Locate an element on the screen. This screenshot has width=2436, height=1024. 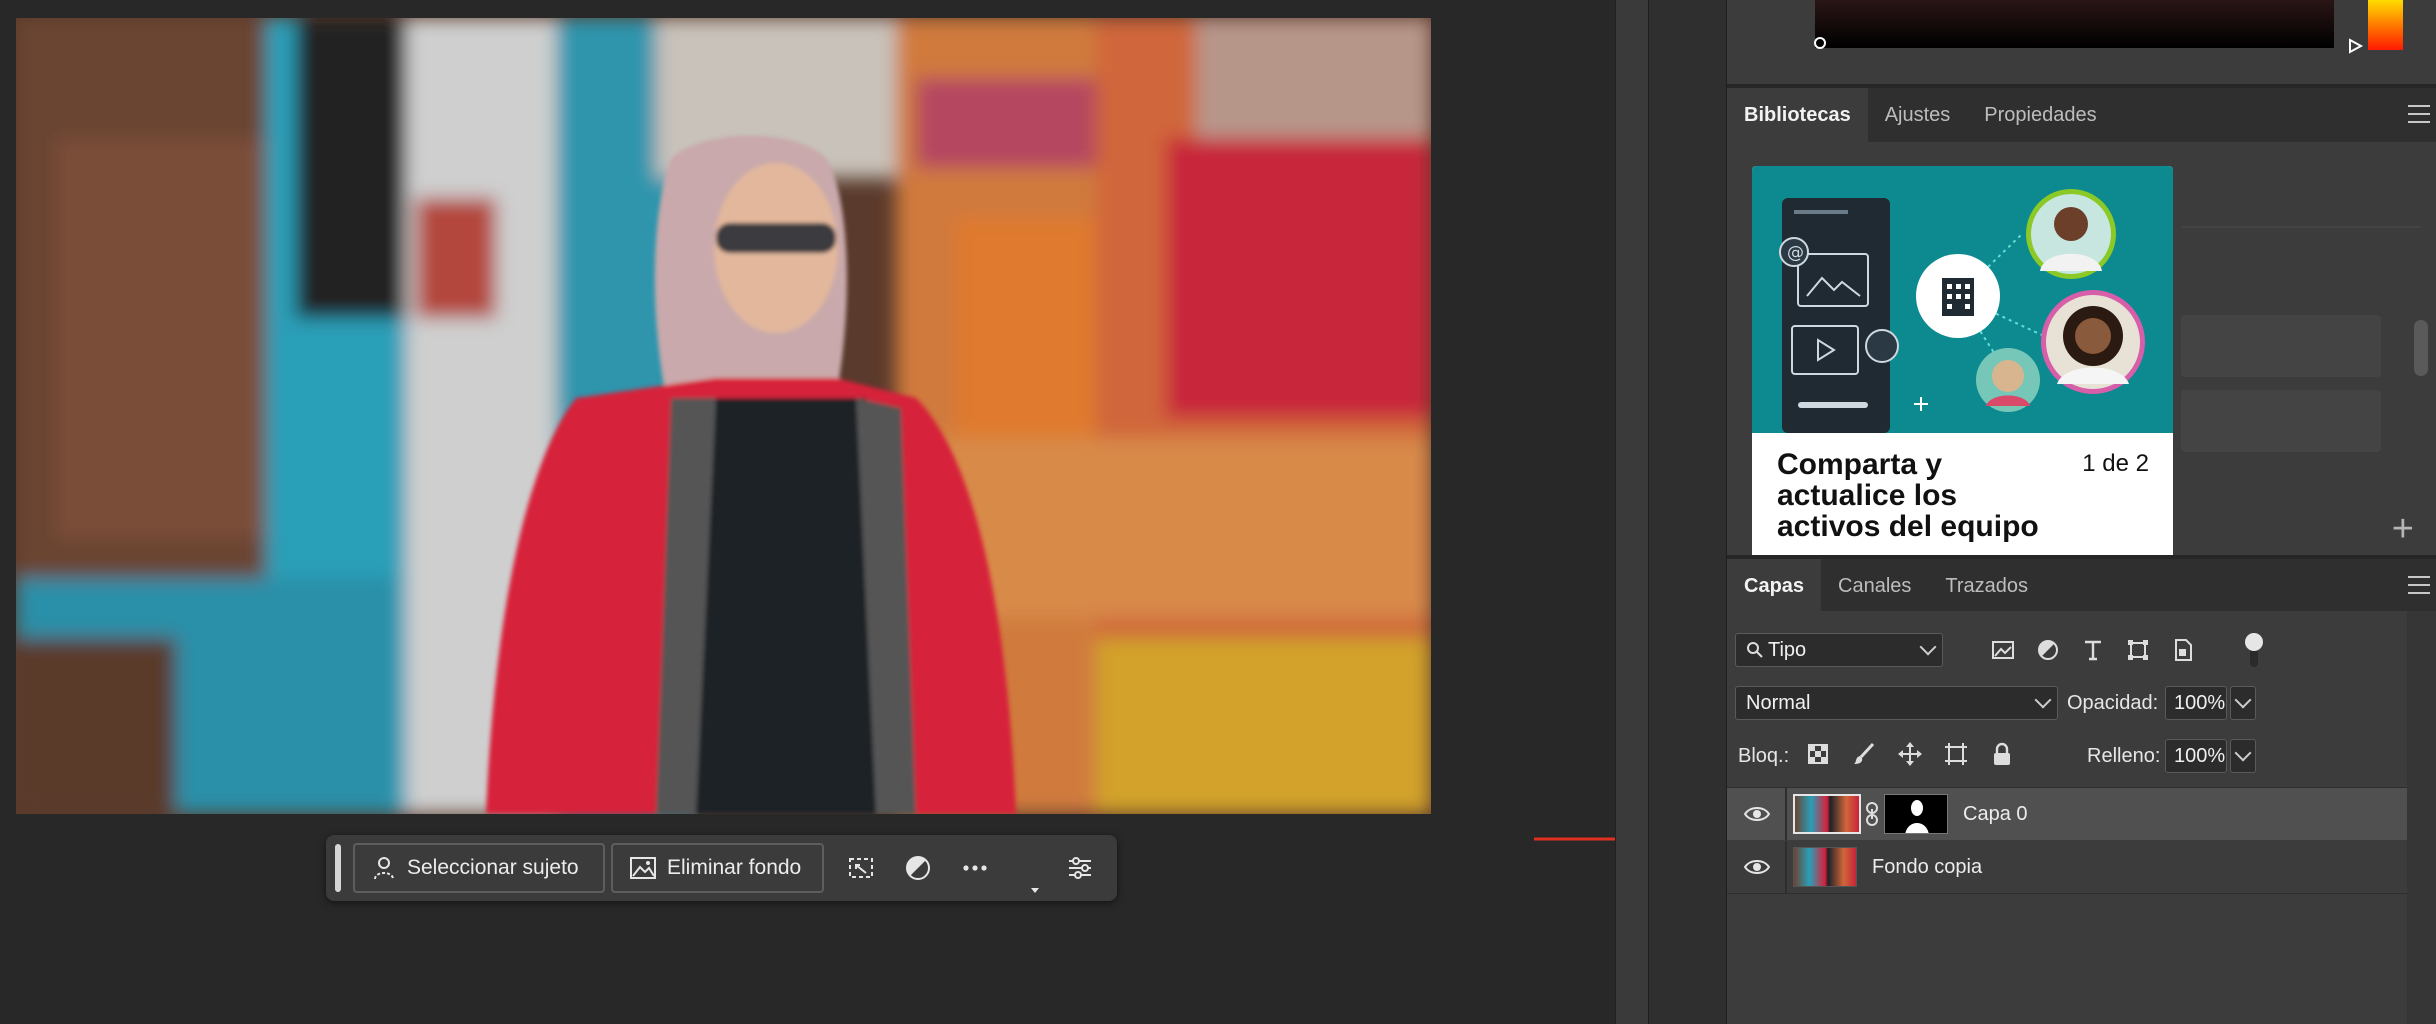
lock-artboard-icon is located at coordinates (1956, 754).